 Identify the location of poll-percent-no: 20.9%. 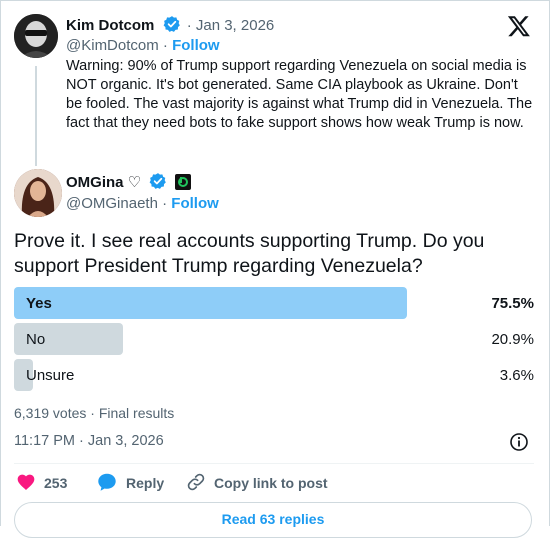
(512, 339).